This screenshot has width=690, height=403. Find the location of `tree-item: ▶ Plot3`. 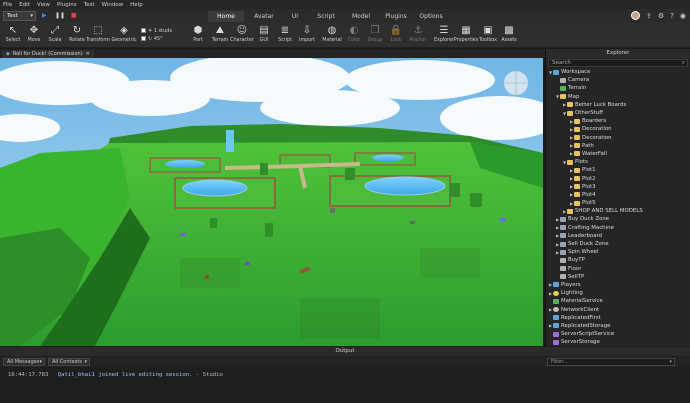

tree-item: ▶ Plot3 is located at coordinates (618, 187).